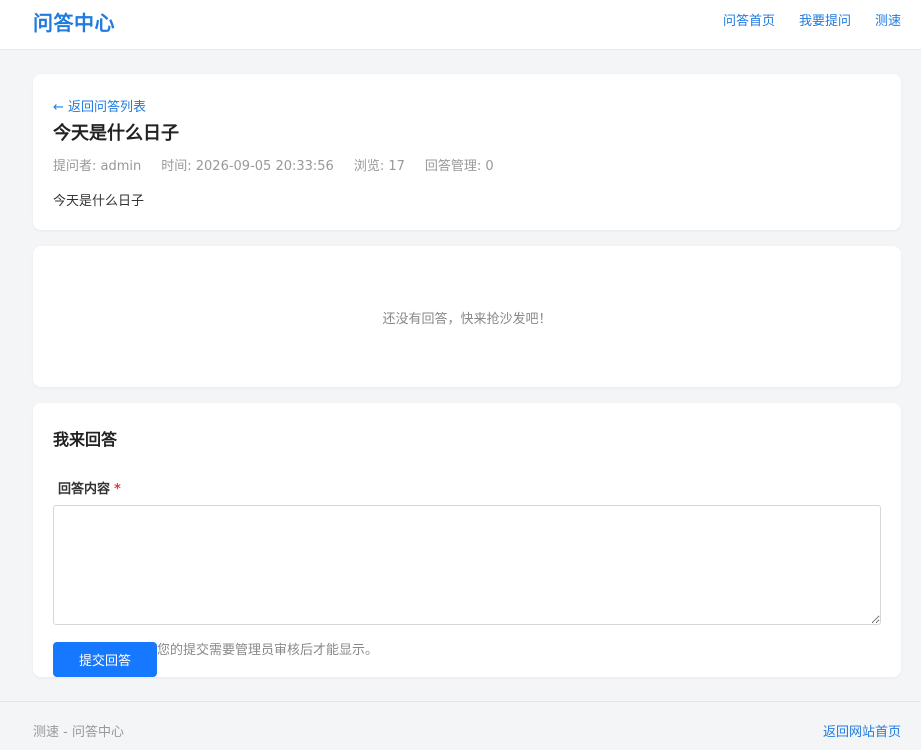  Describe the element at coordinates (99, 105) in the screenshot. I see `back-to-list-link: ← 返回问答列表` at that location.